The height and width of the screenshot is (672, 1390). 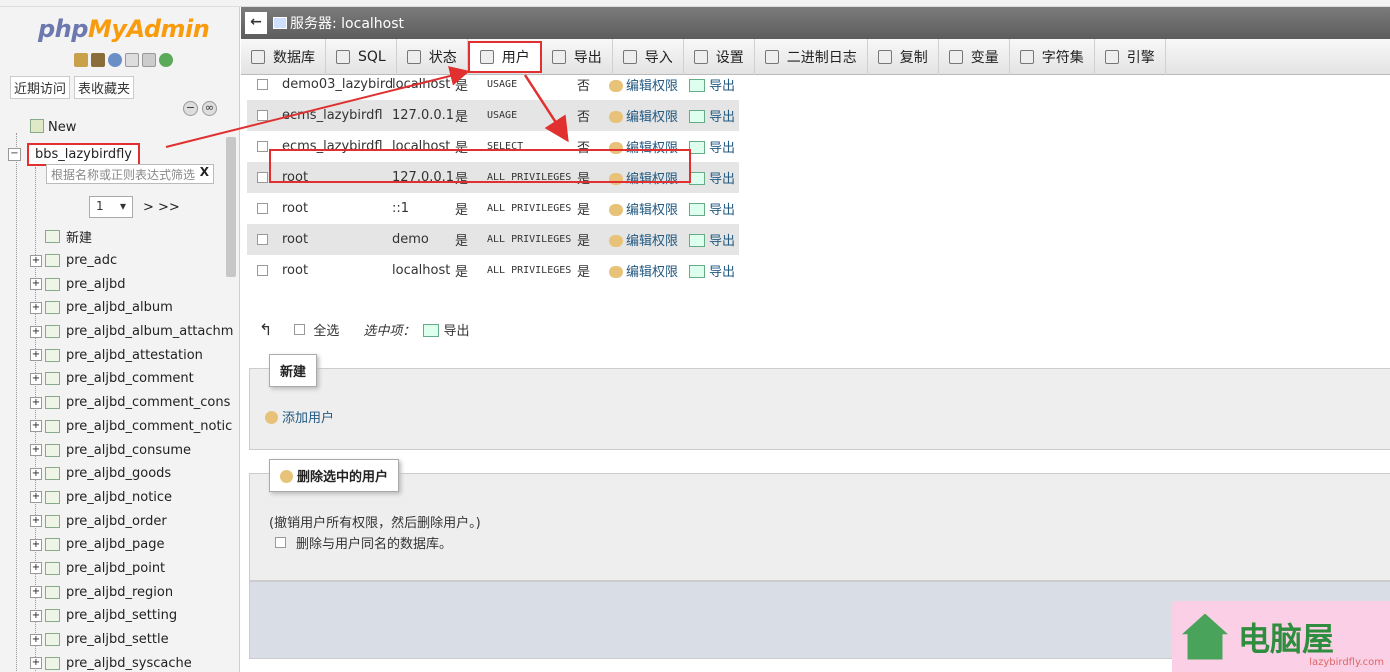 What do you see at coordinates (166, 60) in the screenshot?
I see `reload-icon` at bounding box center [166, 60].